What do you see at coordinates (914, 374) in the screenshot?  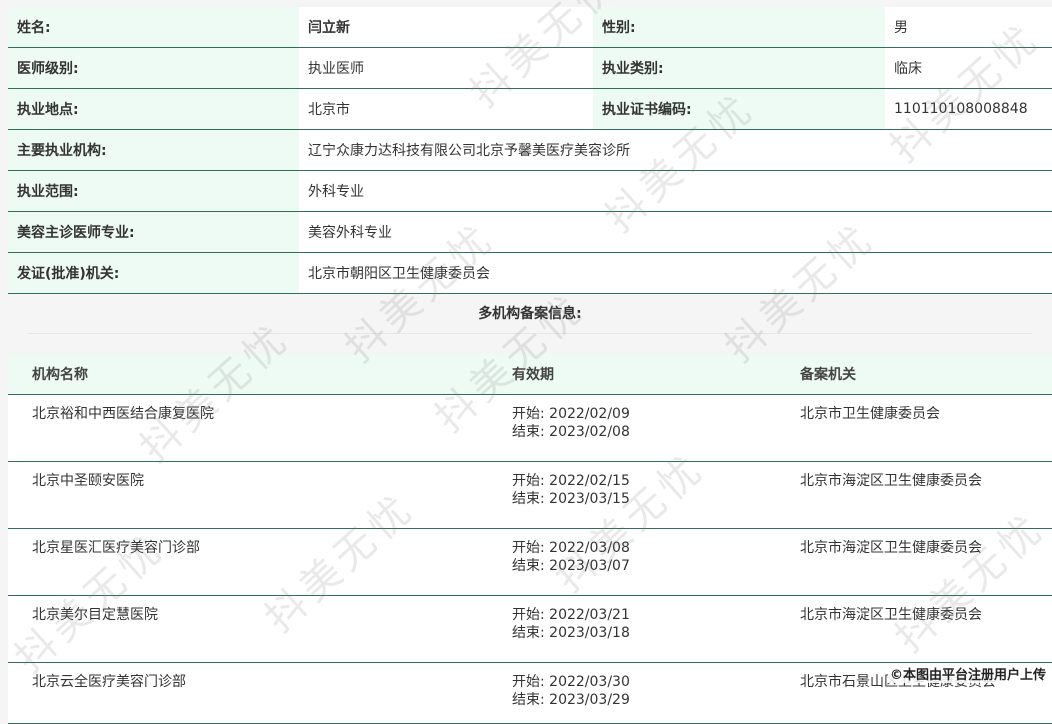 I see `column-header-authority: 备案机关` at bounding box center [914, 374].